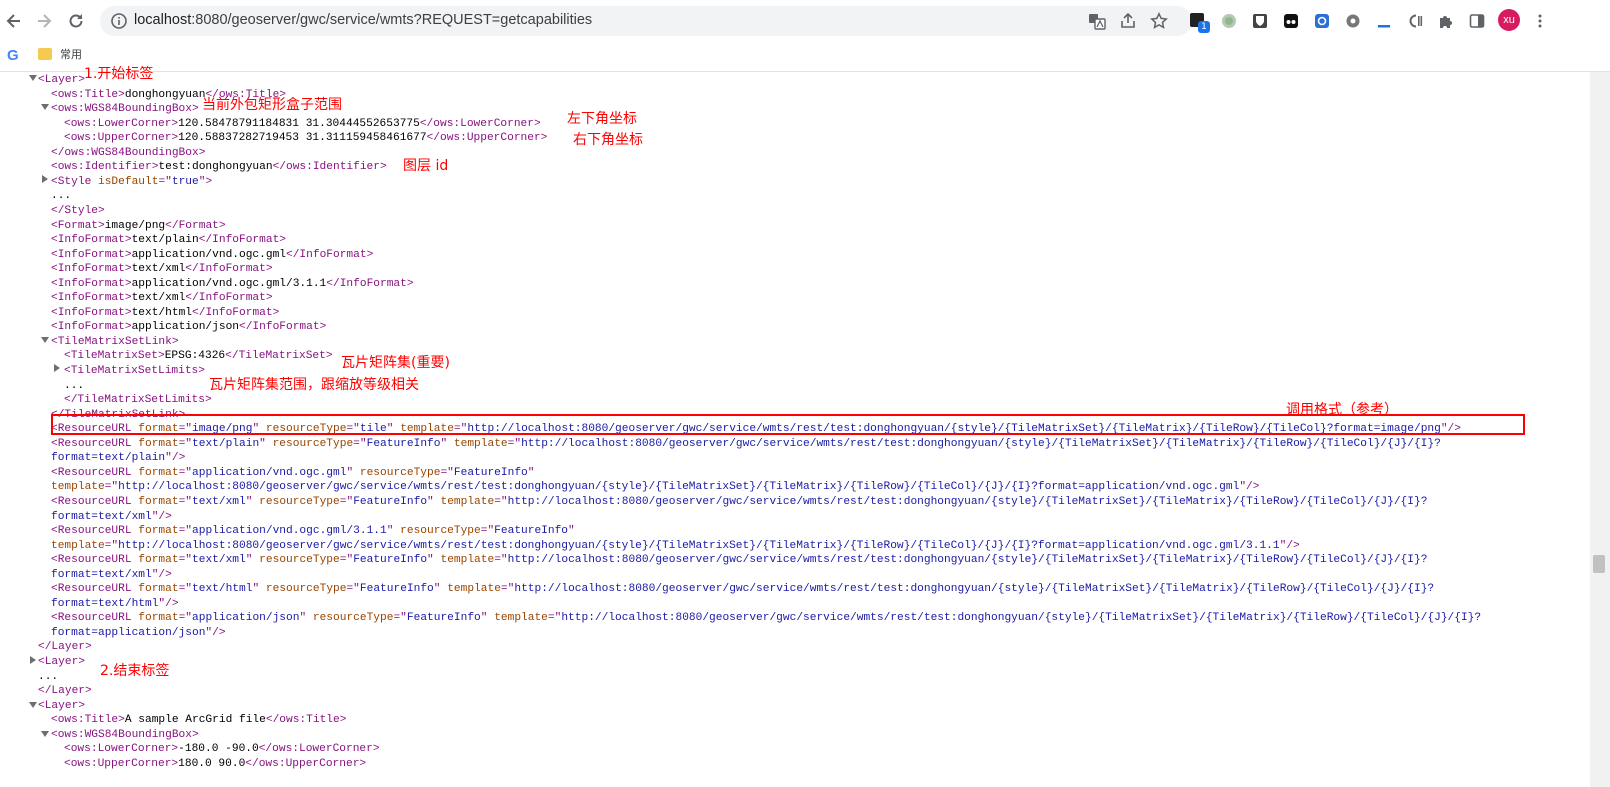 Image resolution: width=1610 pixels, height=787 pixels. What do you see at coordinates (195, 225) in the screenshot?
I see `xml-tag-token: </Format>` at bounding box center [195, 225].